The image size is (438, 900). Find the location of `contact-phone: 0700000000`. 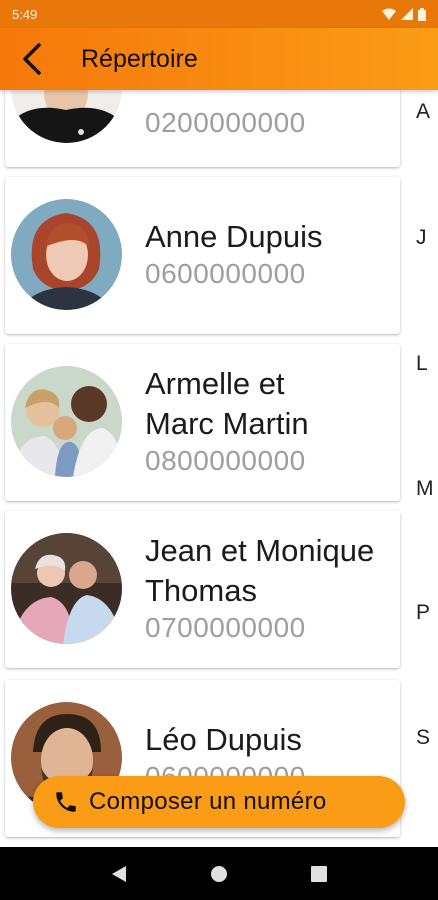

contact-phone: 0700000000 is located at coordinates (225, 627).